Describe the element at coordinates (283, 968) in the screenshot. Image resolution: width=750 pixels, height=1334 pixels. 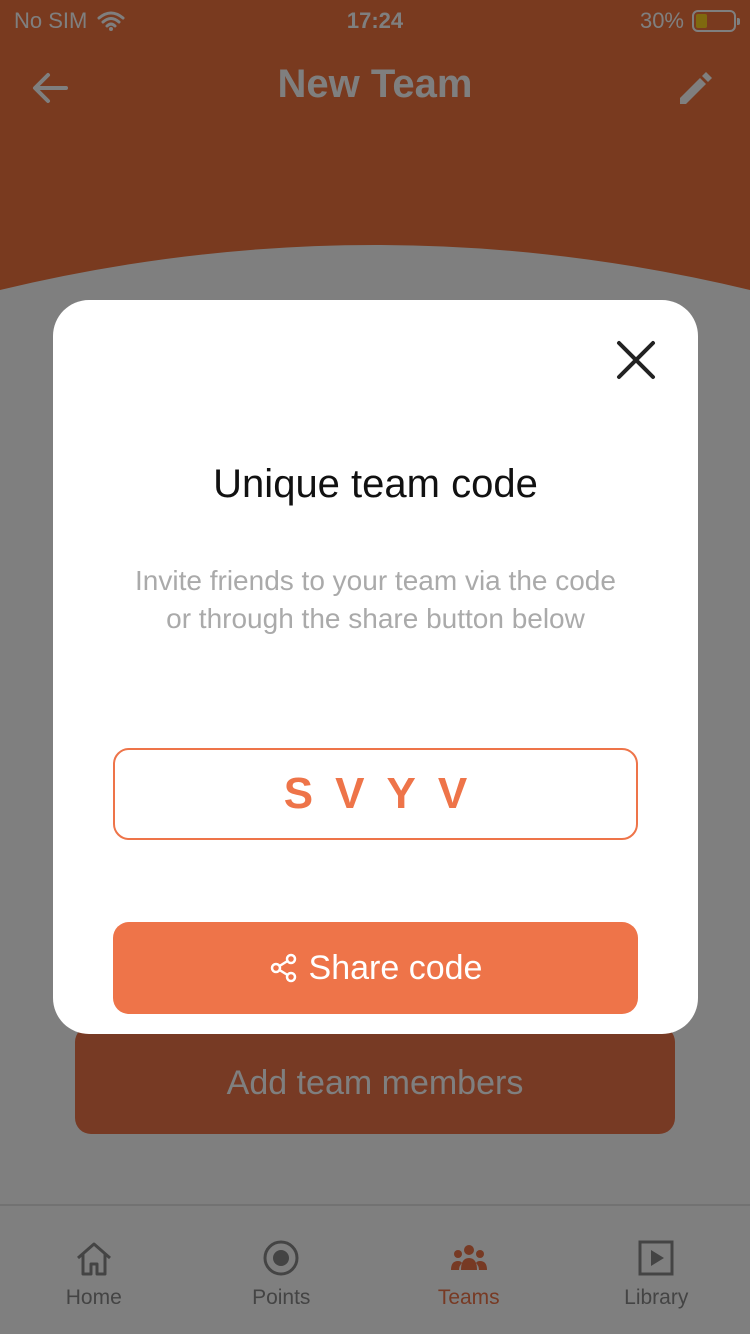
I see `share-icon` at that location.